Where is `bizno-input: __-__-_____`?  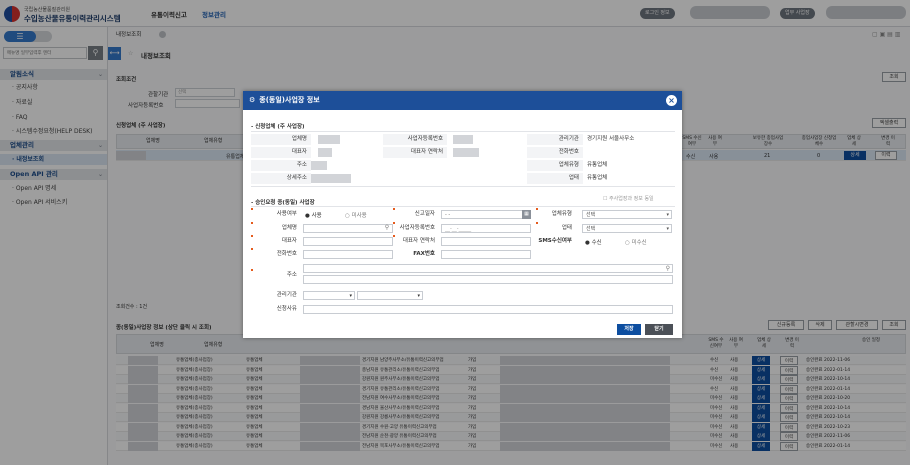 bizno-input: __-__-_____ is located at coordinates (486, 228).